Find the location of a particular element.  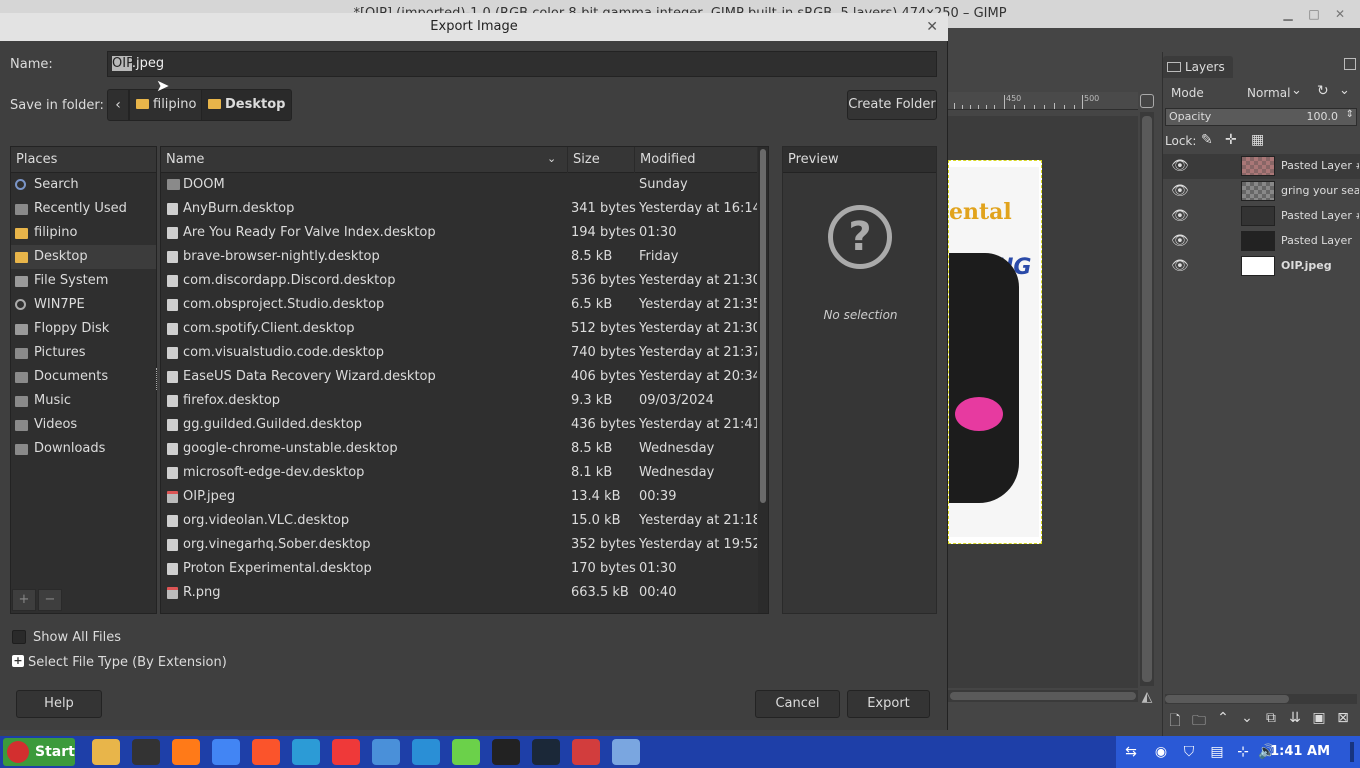

place-floppy-disk: Floppy Disk is located at coordinates (83, 329).